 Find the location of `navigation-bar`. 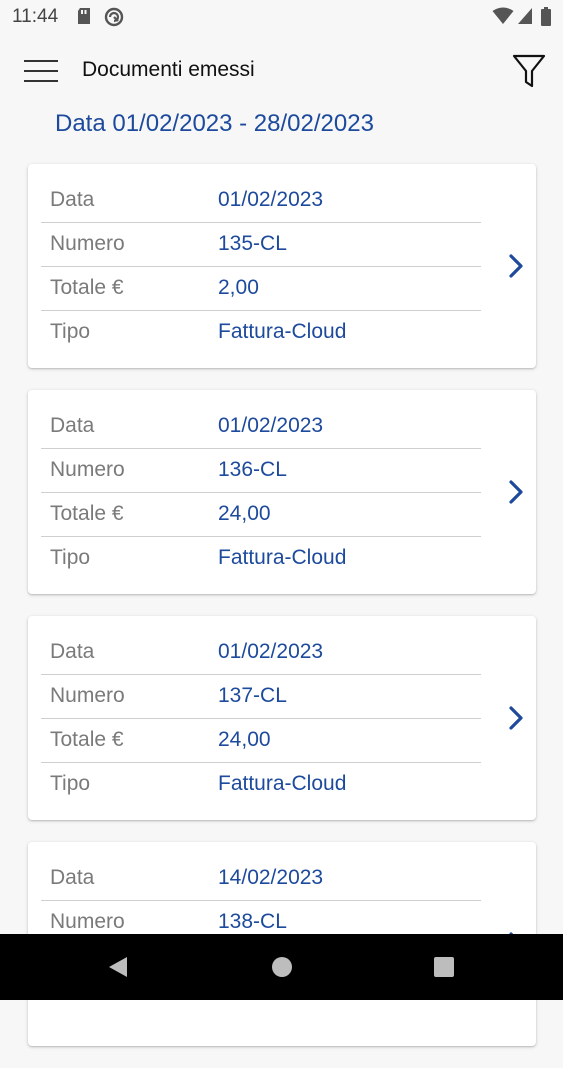

navigation-bar is located at coordinates (281, 967).